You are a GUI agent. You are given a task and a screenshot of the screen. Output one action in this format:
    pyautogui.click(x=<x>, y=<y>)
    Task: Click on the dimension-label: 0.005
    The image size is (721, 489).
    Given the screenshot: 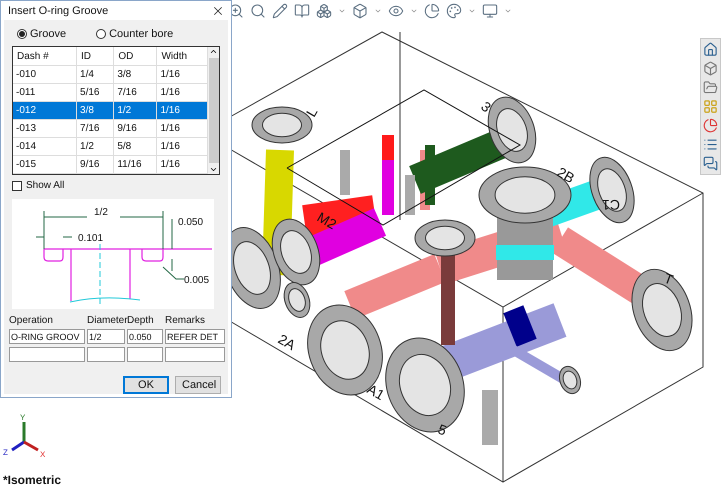 What is the action you would take?
    pyautogui.click(x=197, y=280)
    